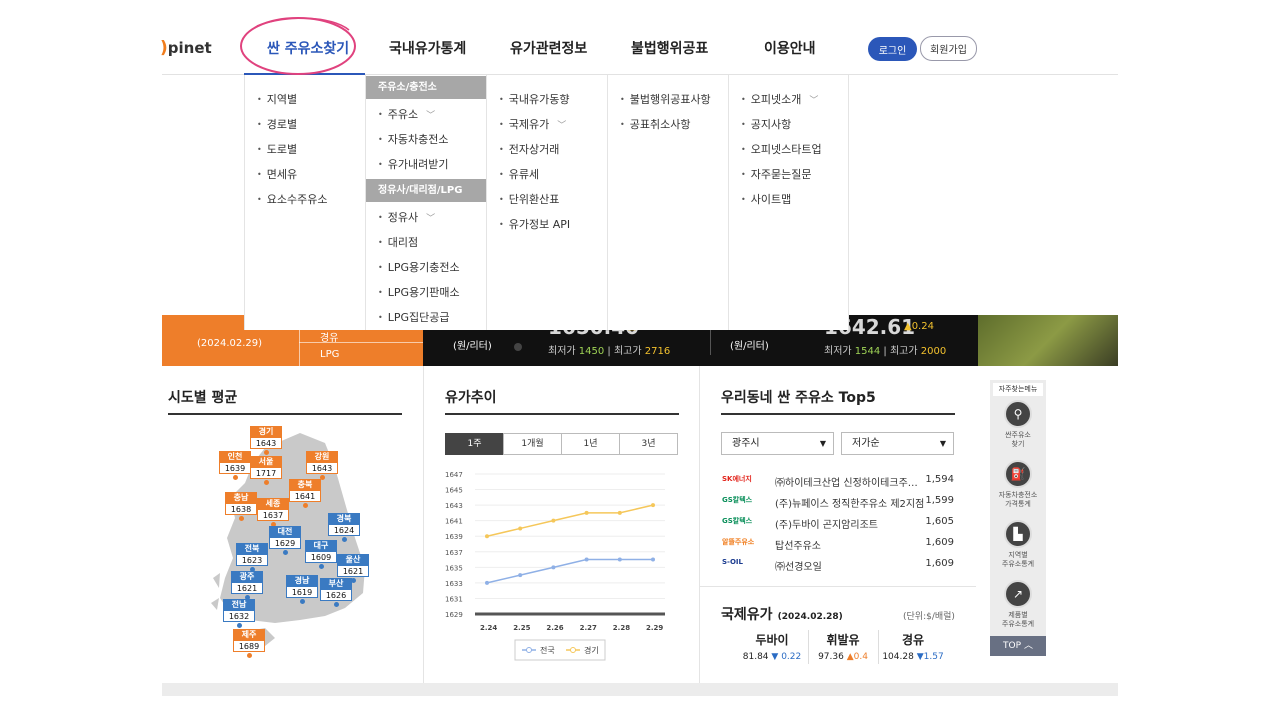 Image resolution: width=1280 pixels, height=720 pixels. What do you see at coordinates (1018, 646) in the screenshot?
I see `top-button: TOP ︿` at bounding box center [1018, 646].